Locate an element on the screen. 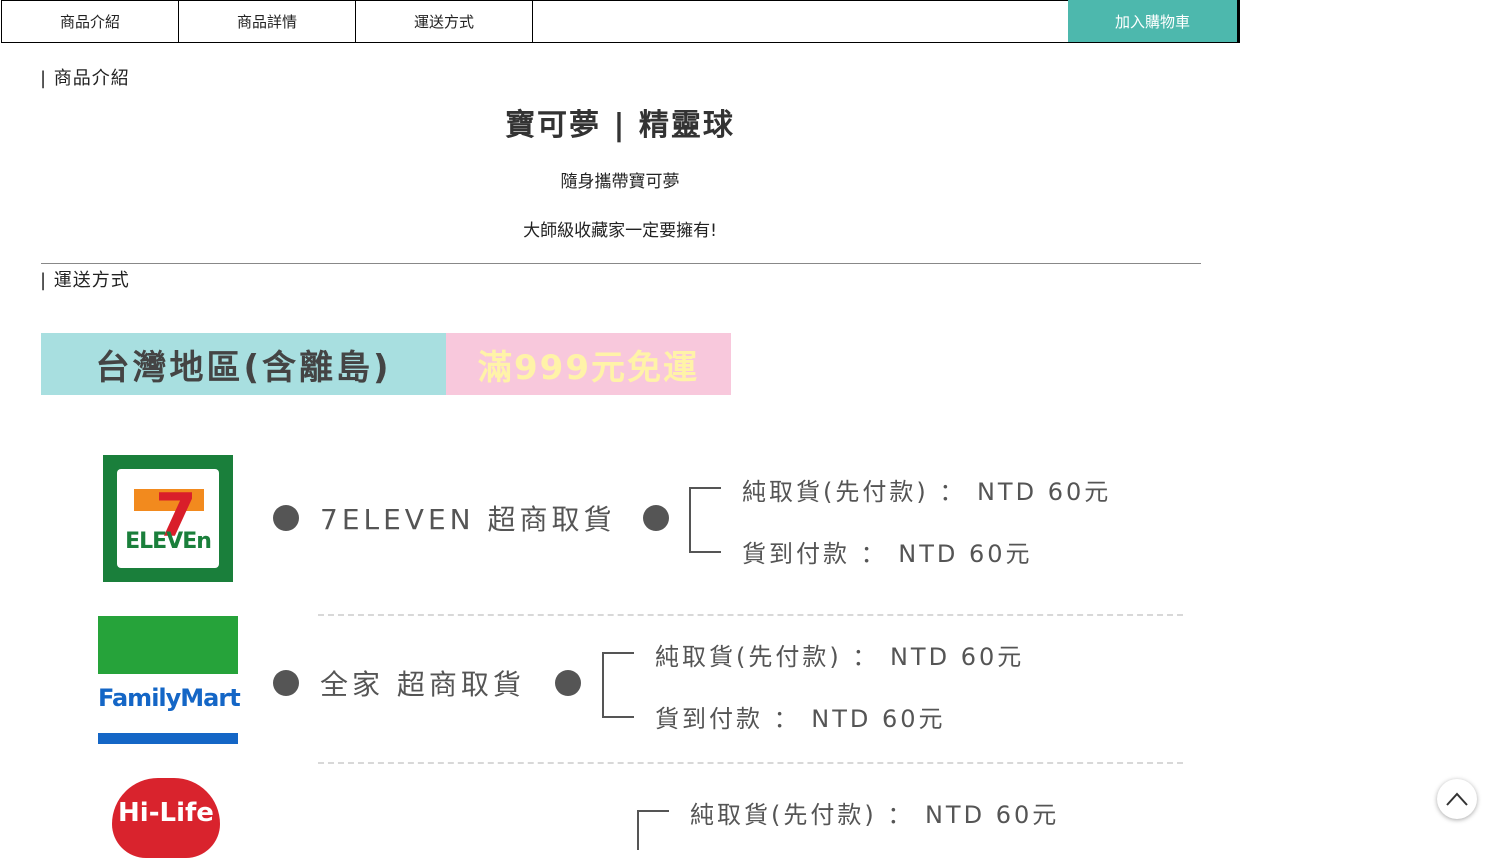 The image size is (1486, 858). familymart-blue-stripe is located at coordinates (168, 738).